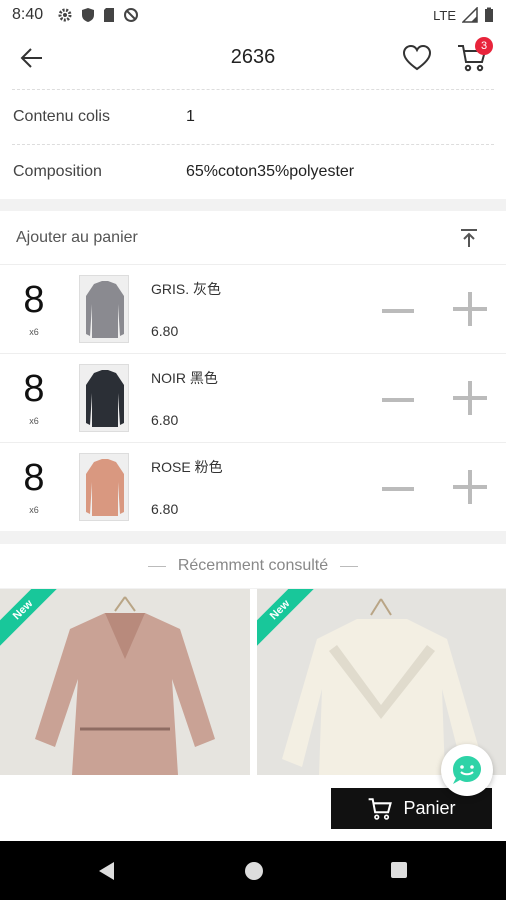  What do you see at coordinates (131, 15) in the screenshot?
I see `no-disturb-icon` at bounding box center [131, 15].